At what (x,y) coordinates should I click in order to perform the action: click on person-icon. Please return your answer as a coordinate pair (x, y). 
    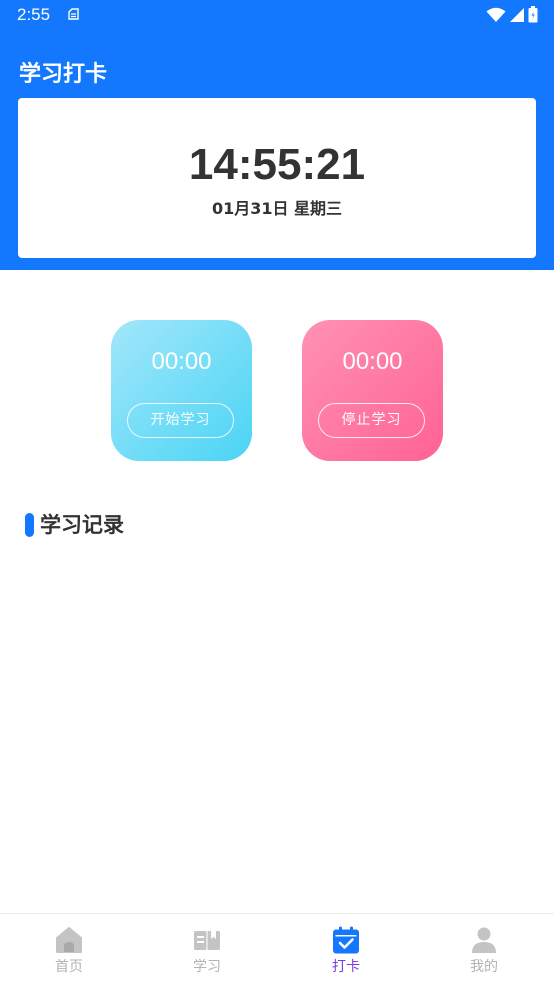
    Looking at the image, I should click on (484, 940).